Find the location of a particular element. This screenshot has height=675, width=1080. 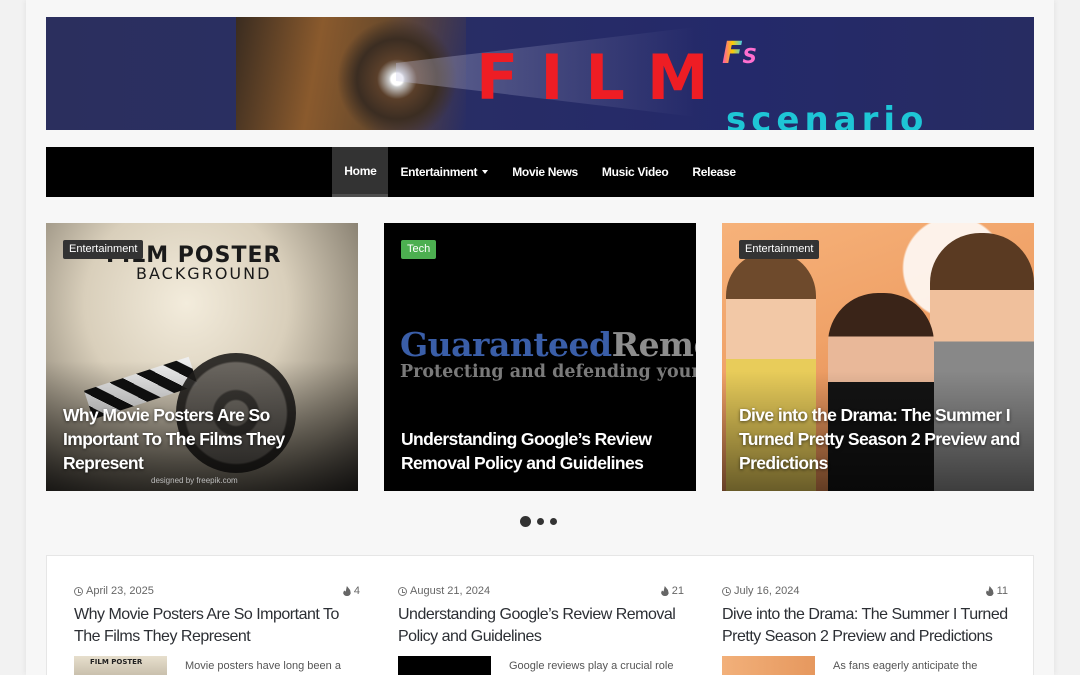

chevron-down-icon is located at coordinates (485, 172).